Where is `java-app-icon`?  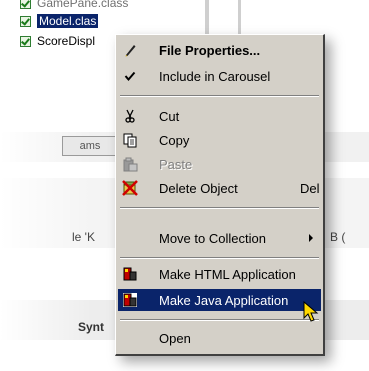
java-app-icon is located at coordinates (130, 300).